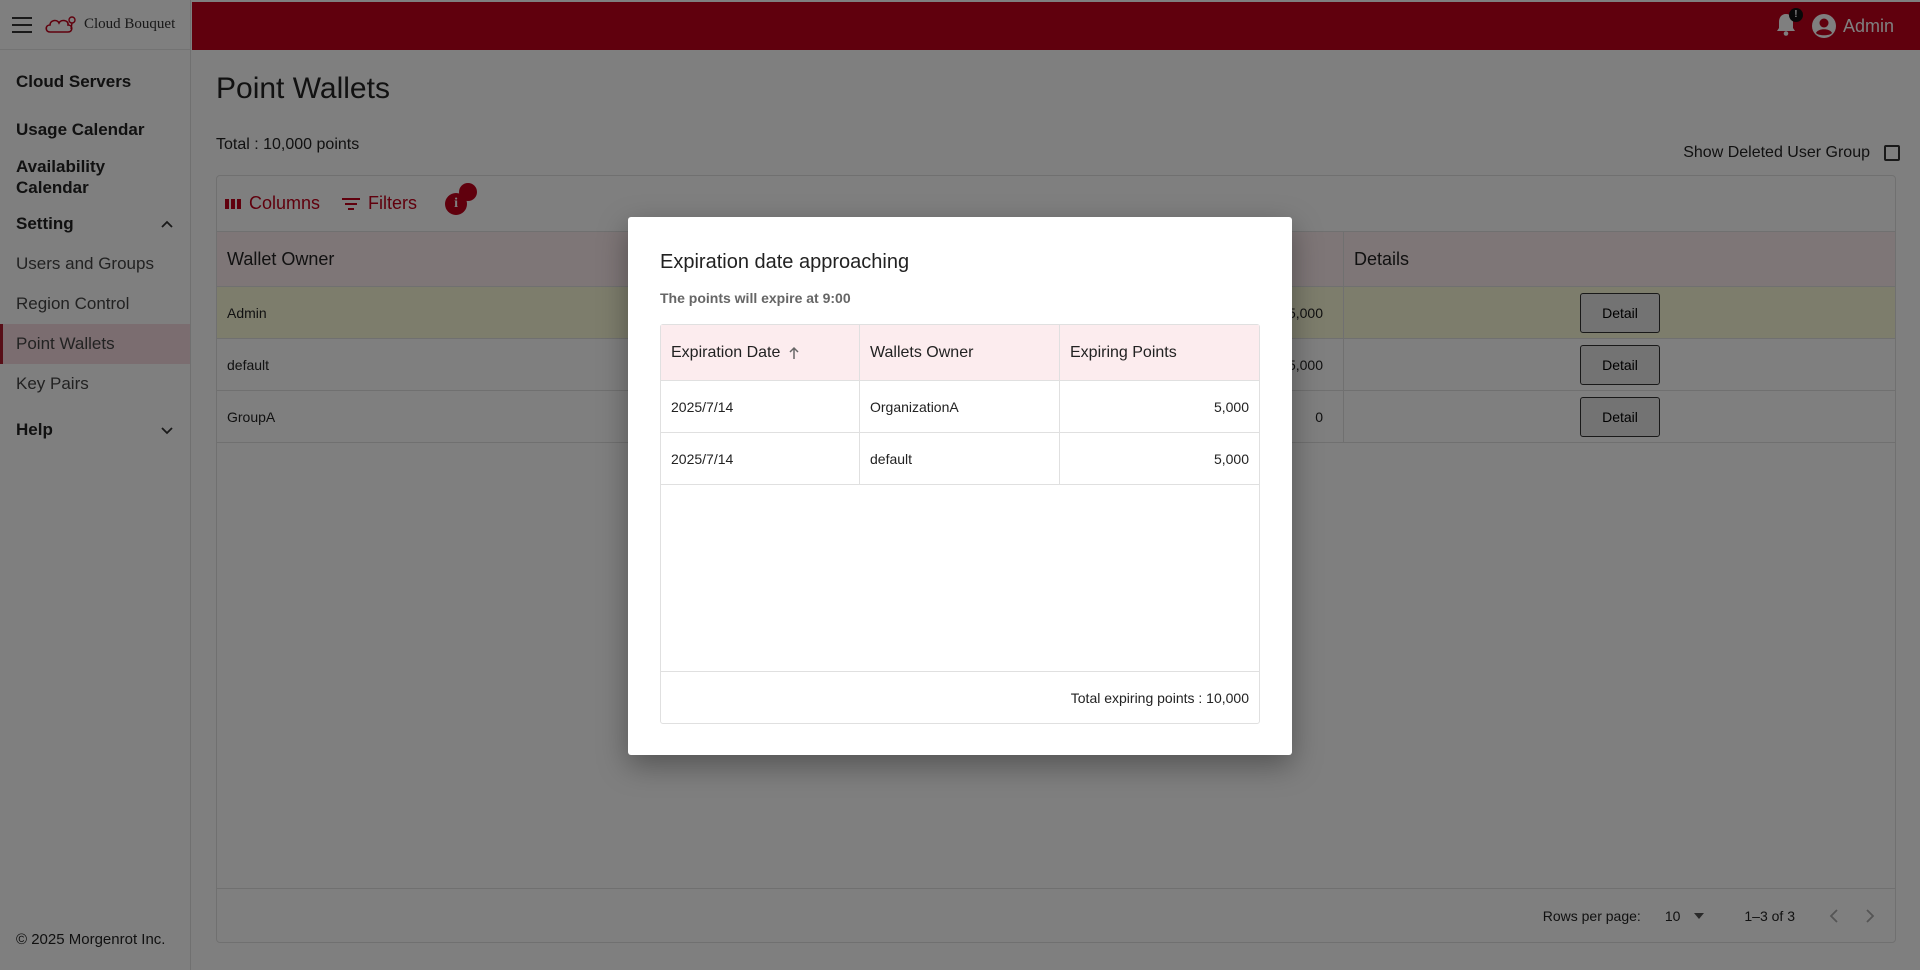 Image resolution: width=1920 pixels, height=970 pixels. I want to click on sort-ascending-icon, so click(794, 352).